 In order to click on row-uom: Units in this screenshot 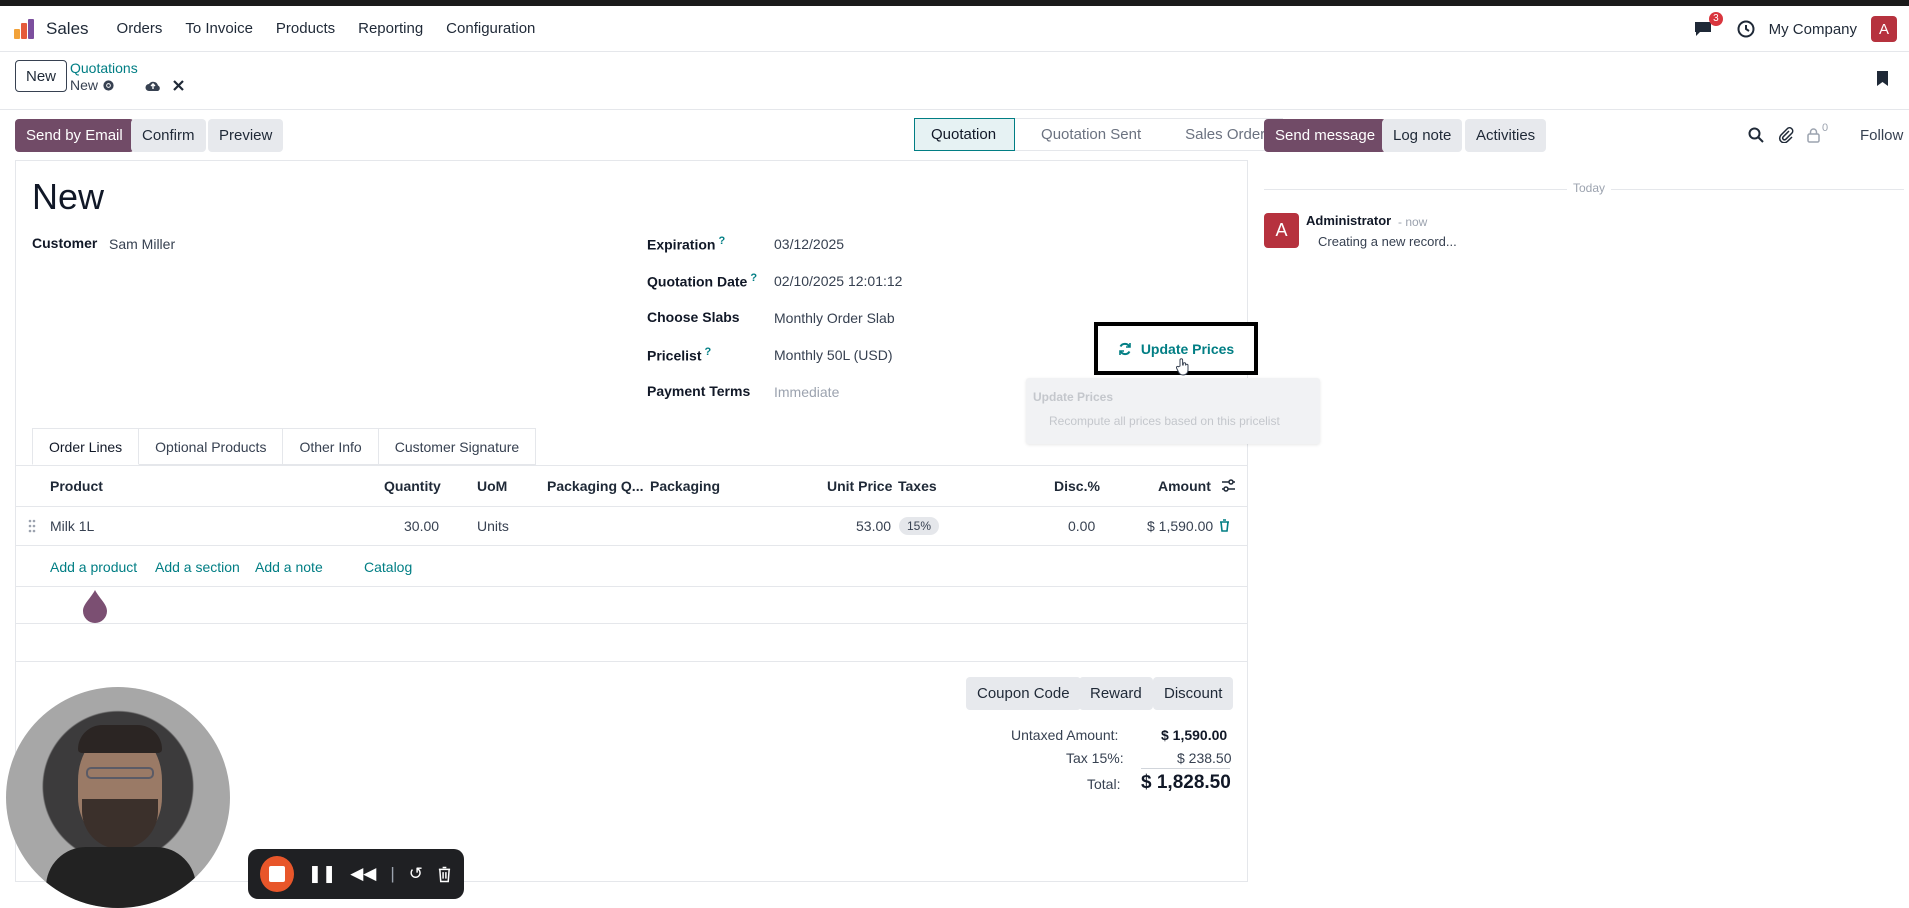, I will do `click(493, 526)`.